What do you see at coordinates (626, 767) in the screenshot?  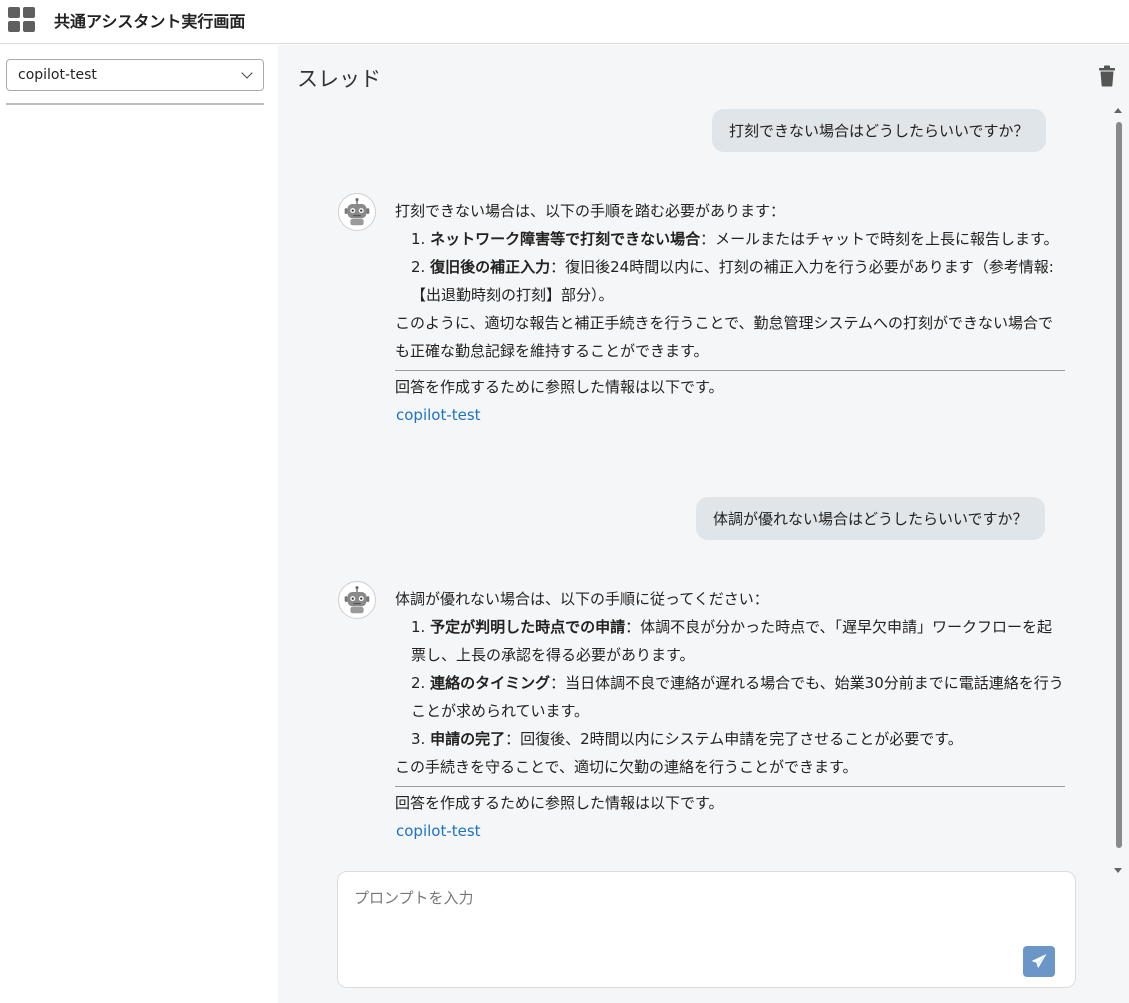 I see `assistant-outro: この手続きを守ることで、適切に欠勤の連絡を行うことができます。` at bounding box center [626, 767].